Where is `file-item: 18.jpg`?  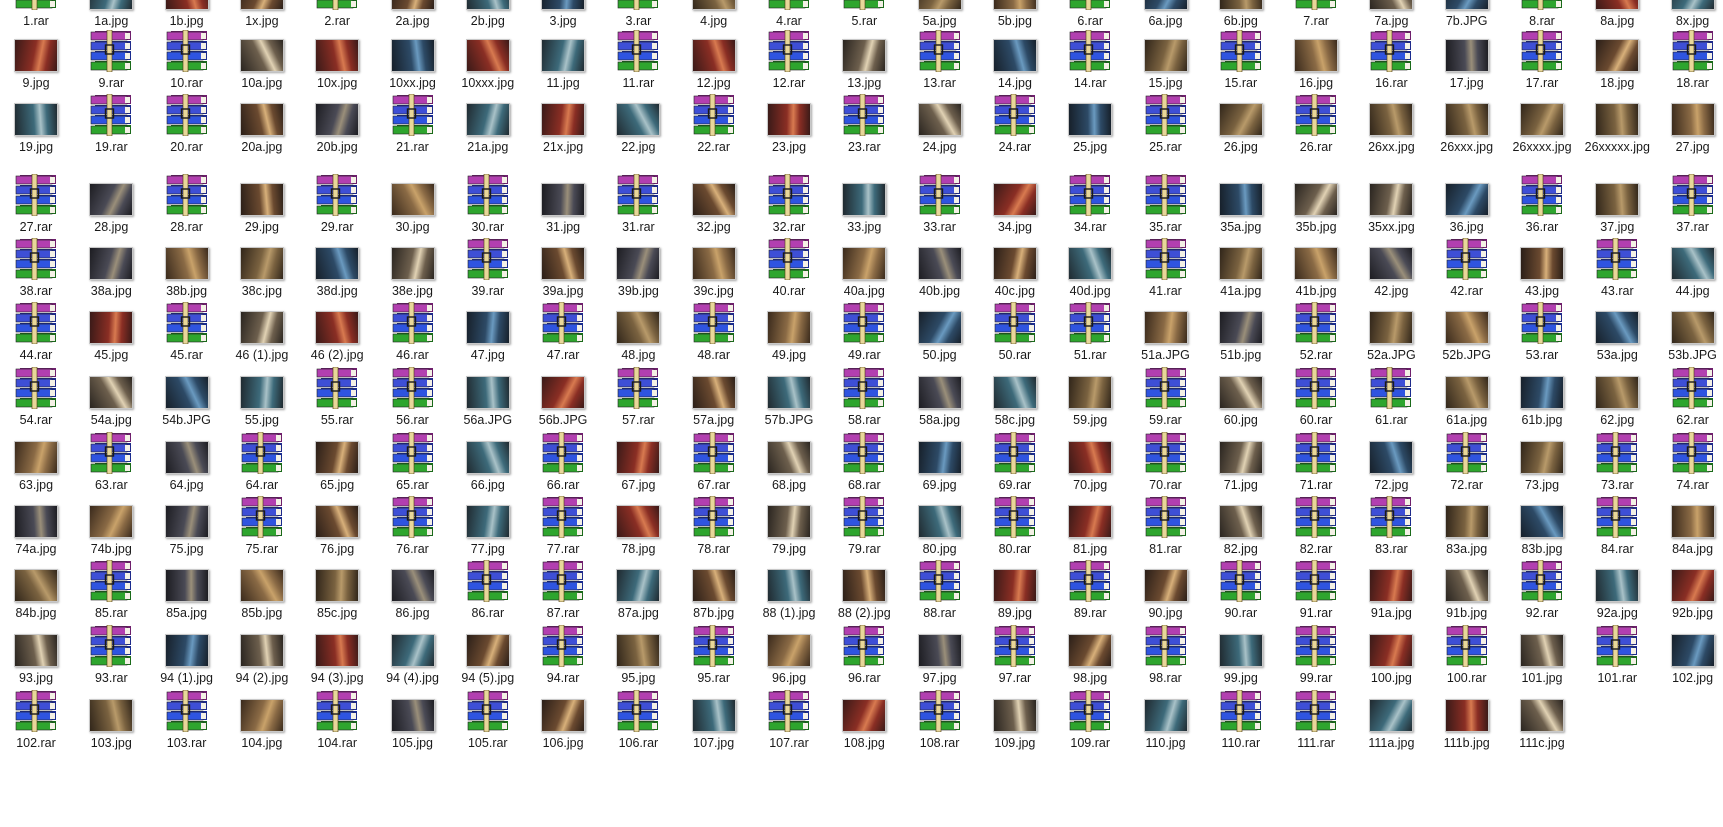
file-item: 18.jpg is located at coordinates (1617, 66).